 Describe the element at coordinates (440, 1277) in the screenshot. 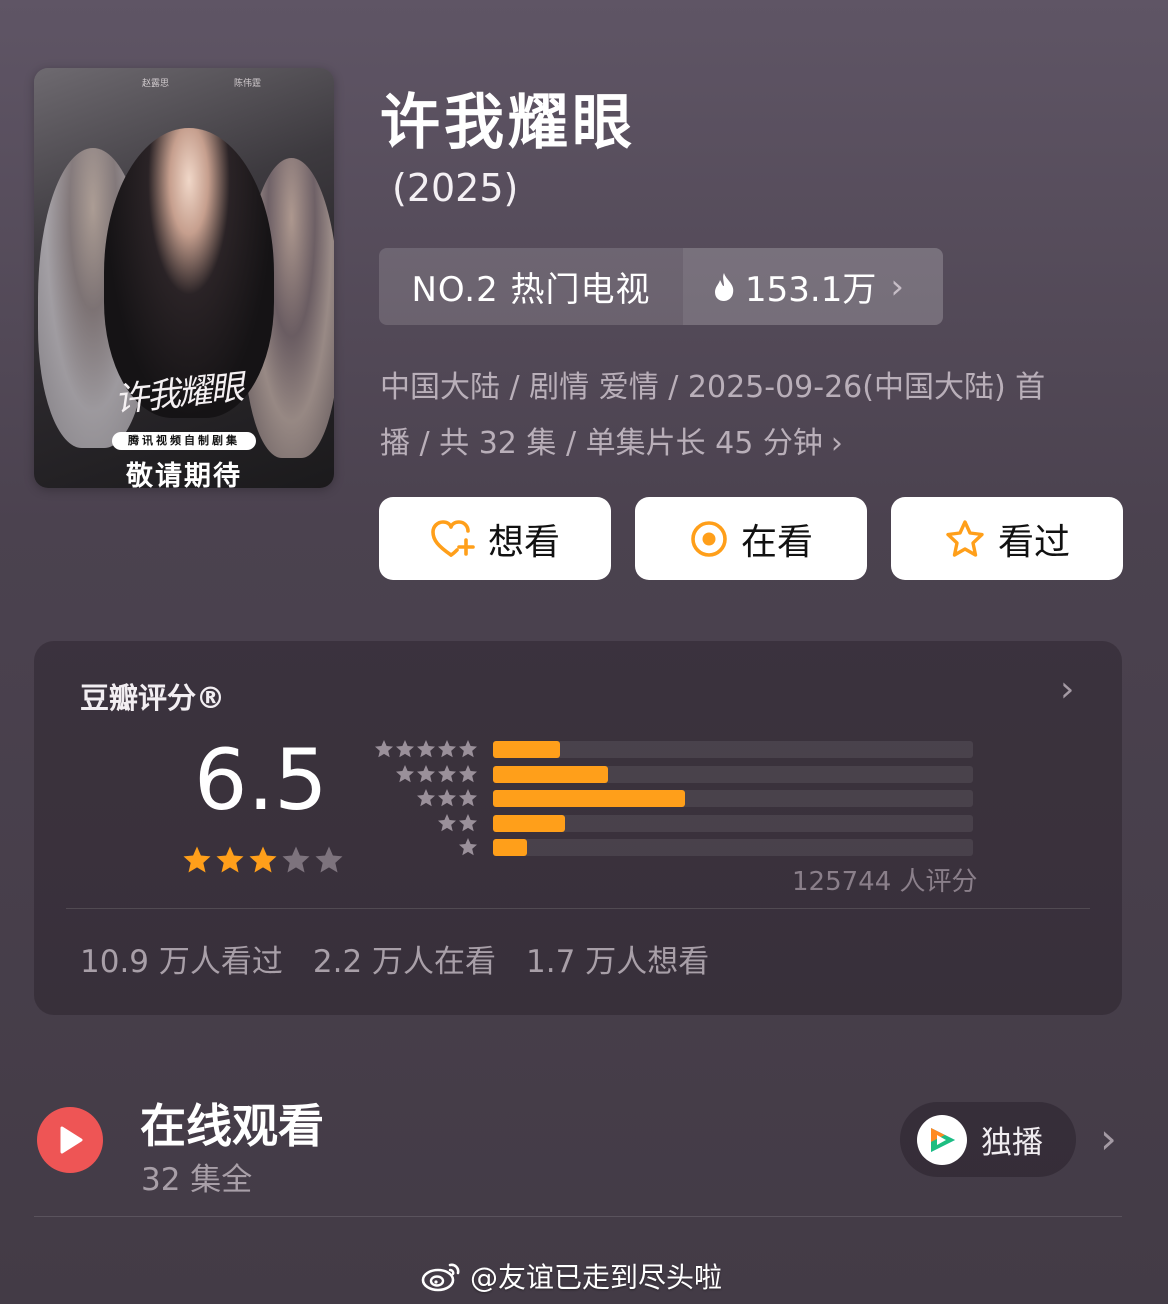

I see `weibo-logo-icon` at that location.